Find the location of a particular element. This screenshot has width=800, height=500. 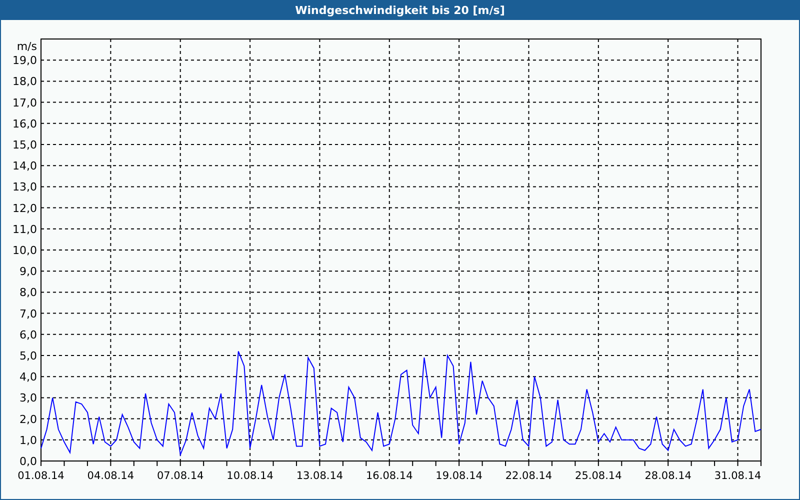

x-tick-label: 16.08.14 is located at coordinates (389, 476).